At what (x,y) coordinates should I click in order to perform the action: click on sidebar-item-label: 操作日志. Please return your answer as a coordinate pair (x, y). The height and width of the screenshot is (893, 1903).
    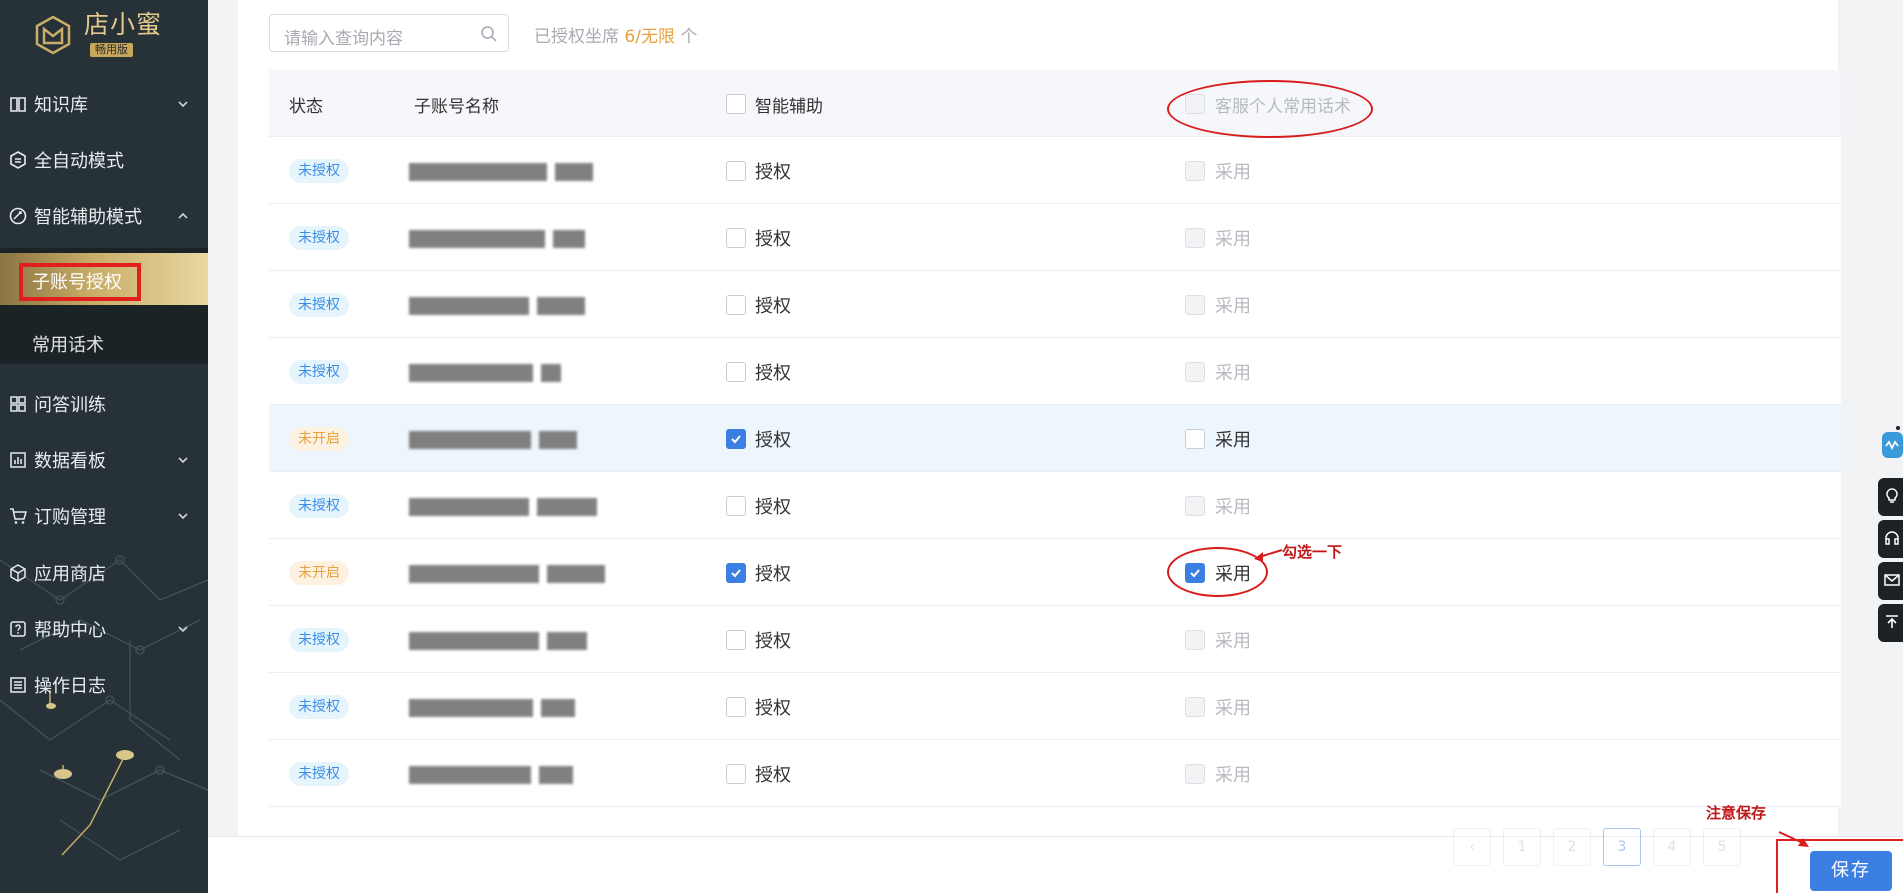
    Looking at the image, I should click on (70, 686).